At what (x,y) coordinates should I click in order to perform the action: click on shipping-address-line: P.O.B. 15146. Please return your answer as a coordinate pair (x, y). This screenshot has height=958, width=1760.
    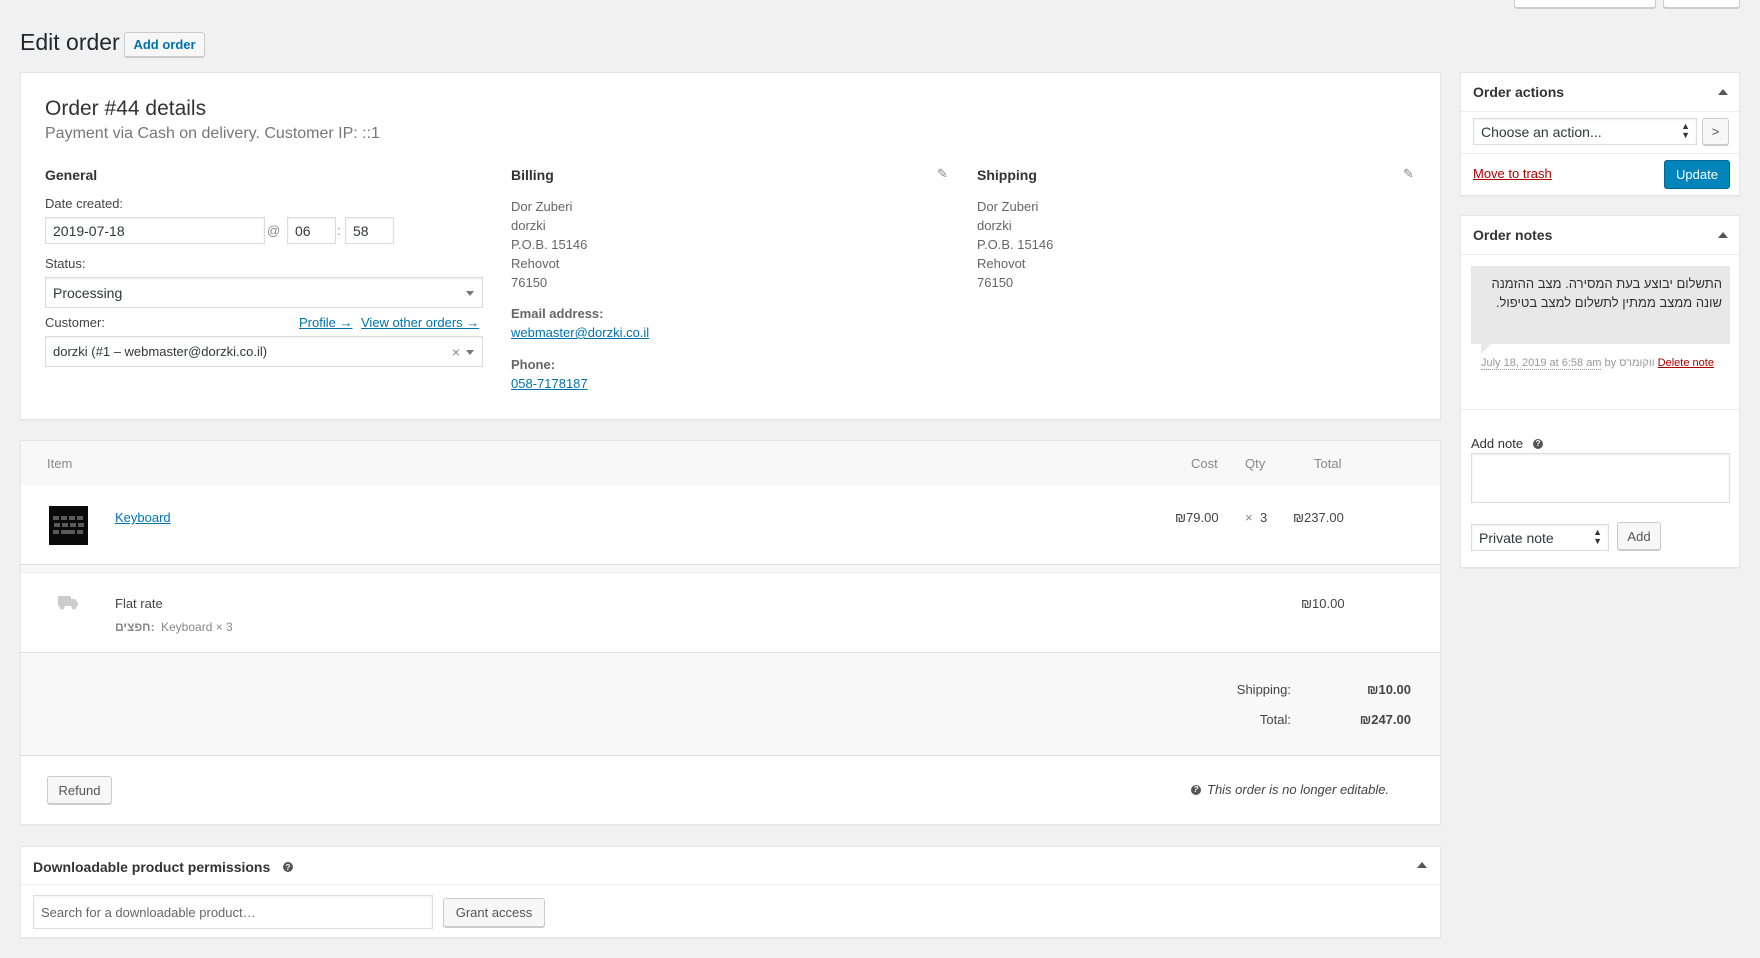
    Looking at the image, I should click on (1015, 244).